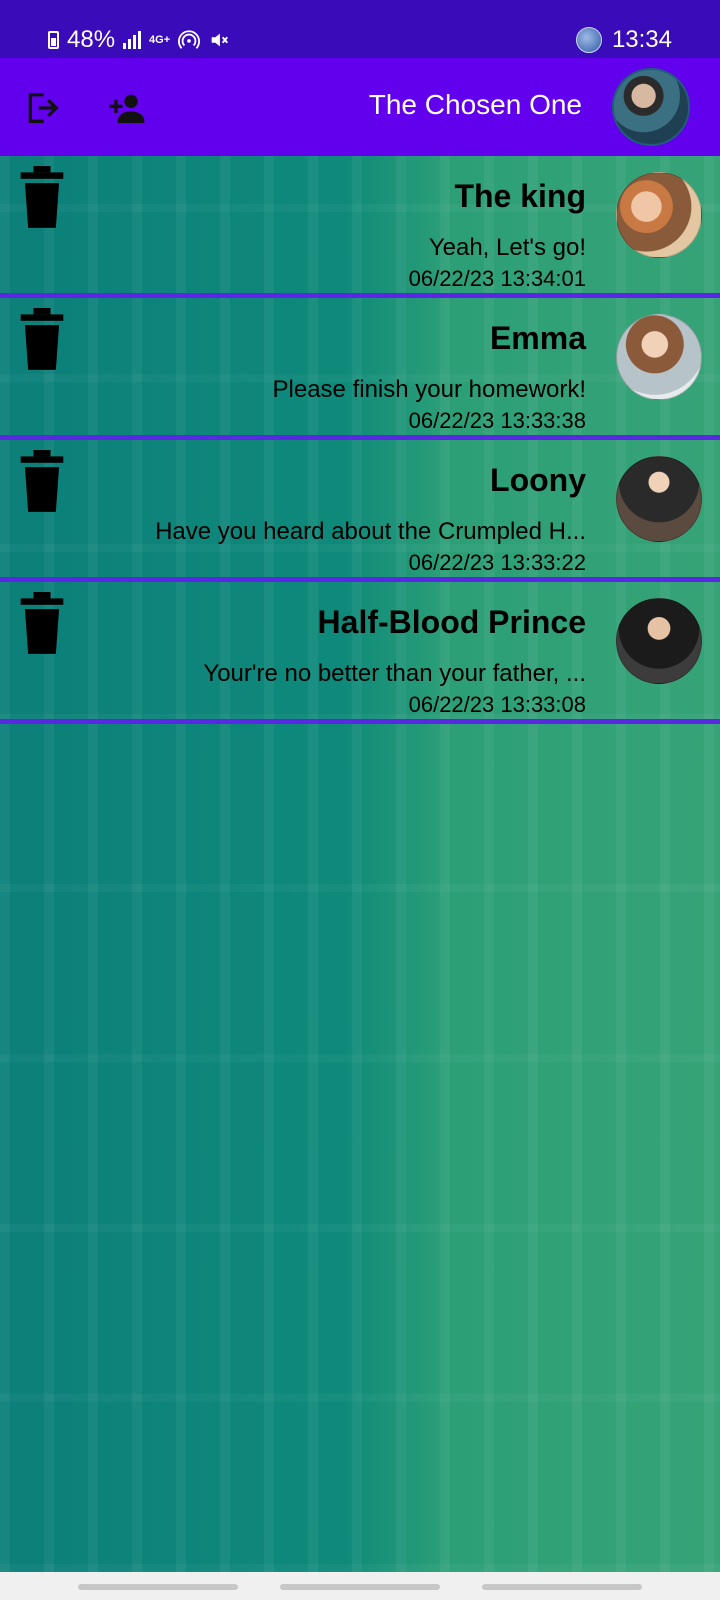 The width and height of the screenshot is (720, 1600). I want to click on hotspot-icon, so click(189, 39).